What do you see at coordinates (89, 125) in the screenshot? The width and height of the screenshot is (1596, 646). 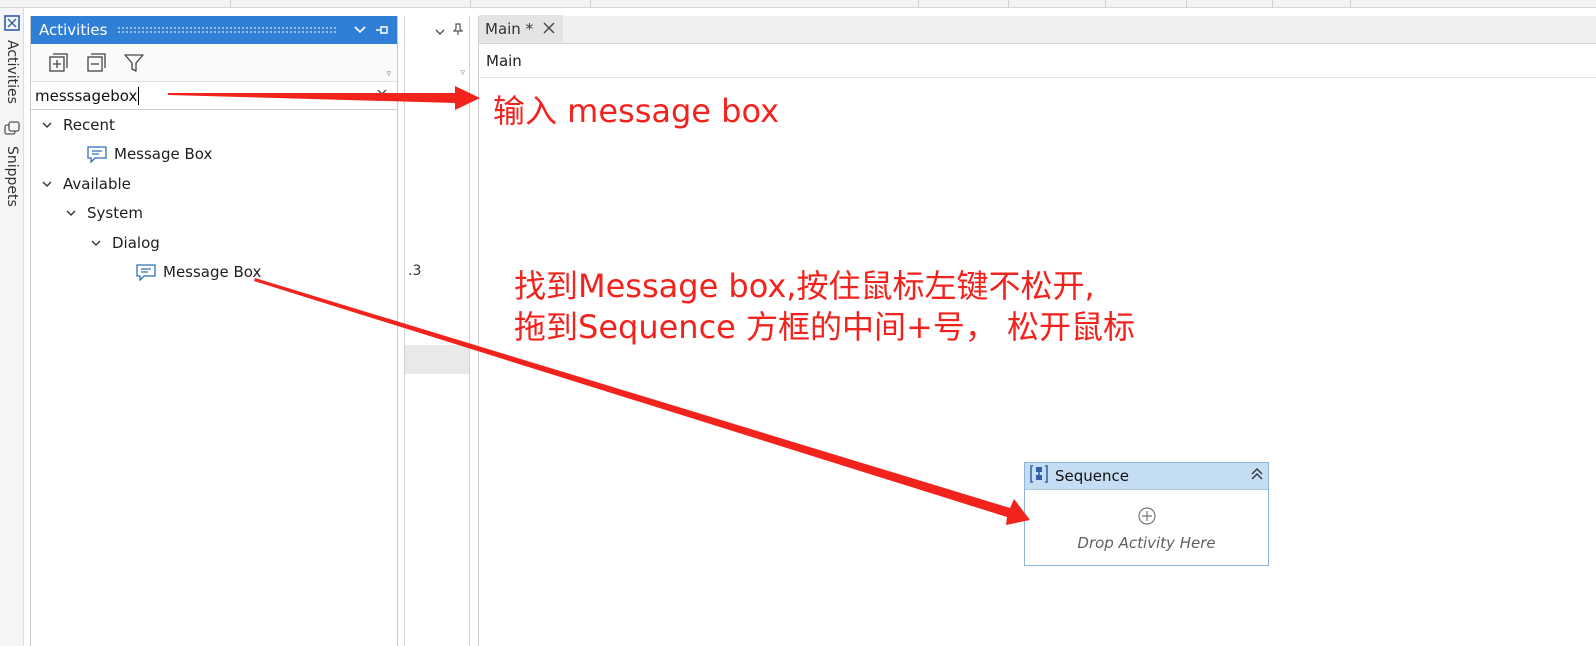 I see `tree-node-label: Recent` at bounding box center [89, 125].